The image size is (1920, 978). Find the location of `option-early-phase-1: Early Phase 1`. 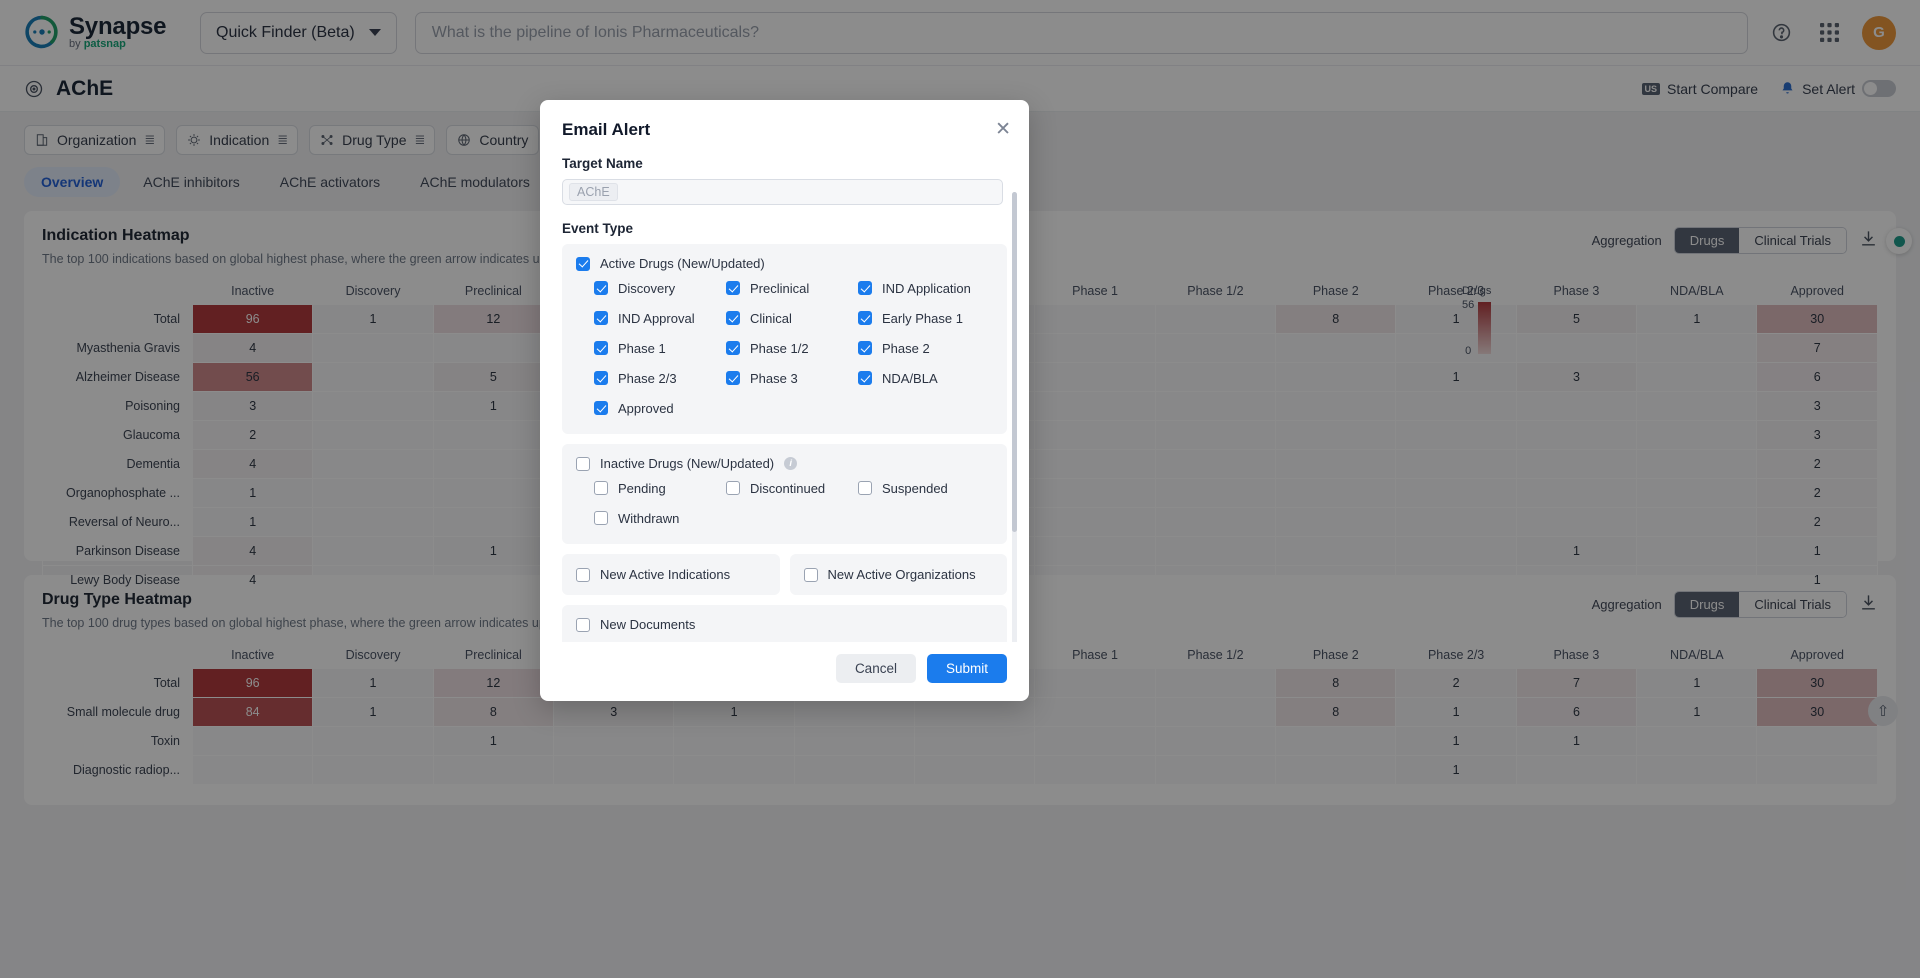

option-early-phase-1: Early Phase 1 is located at coordinates (925, 318).